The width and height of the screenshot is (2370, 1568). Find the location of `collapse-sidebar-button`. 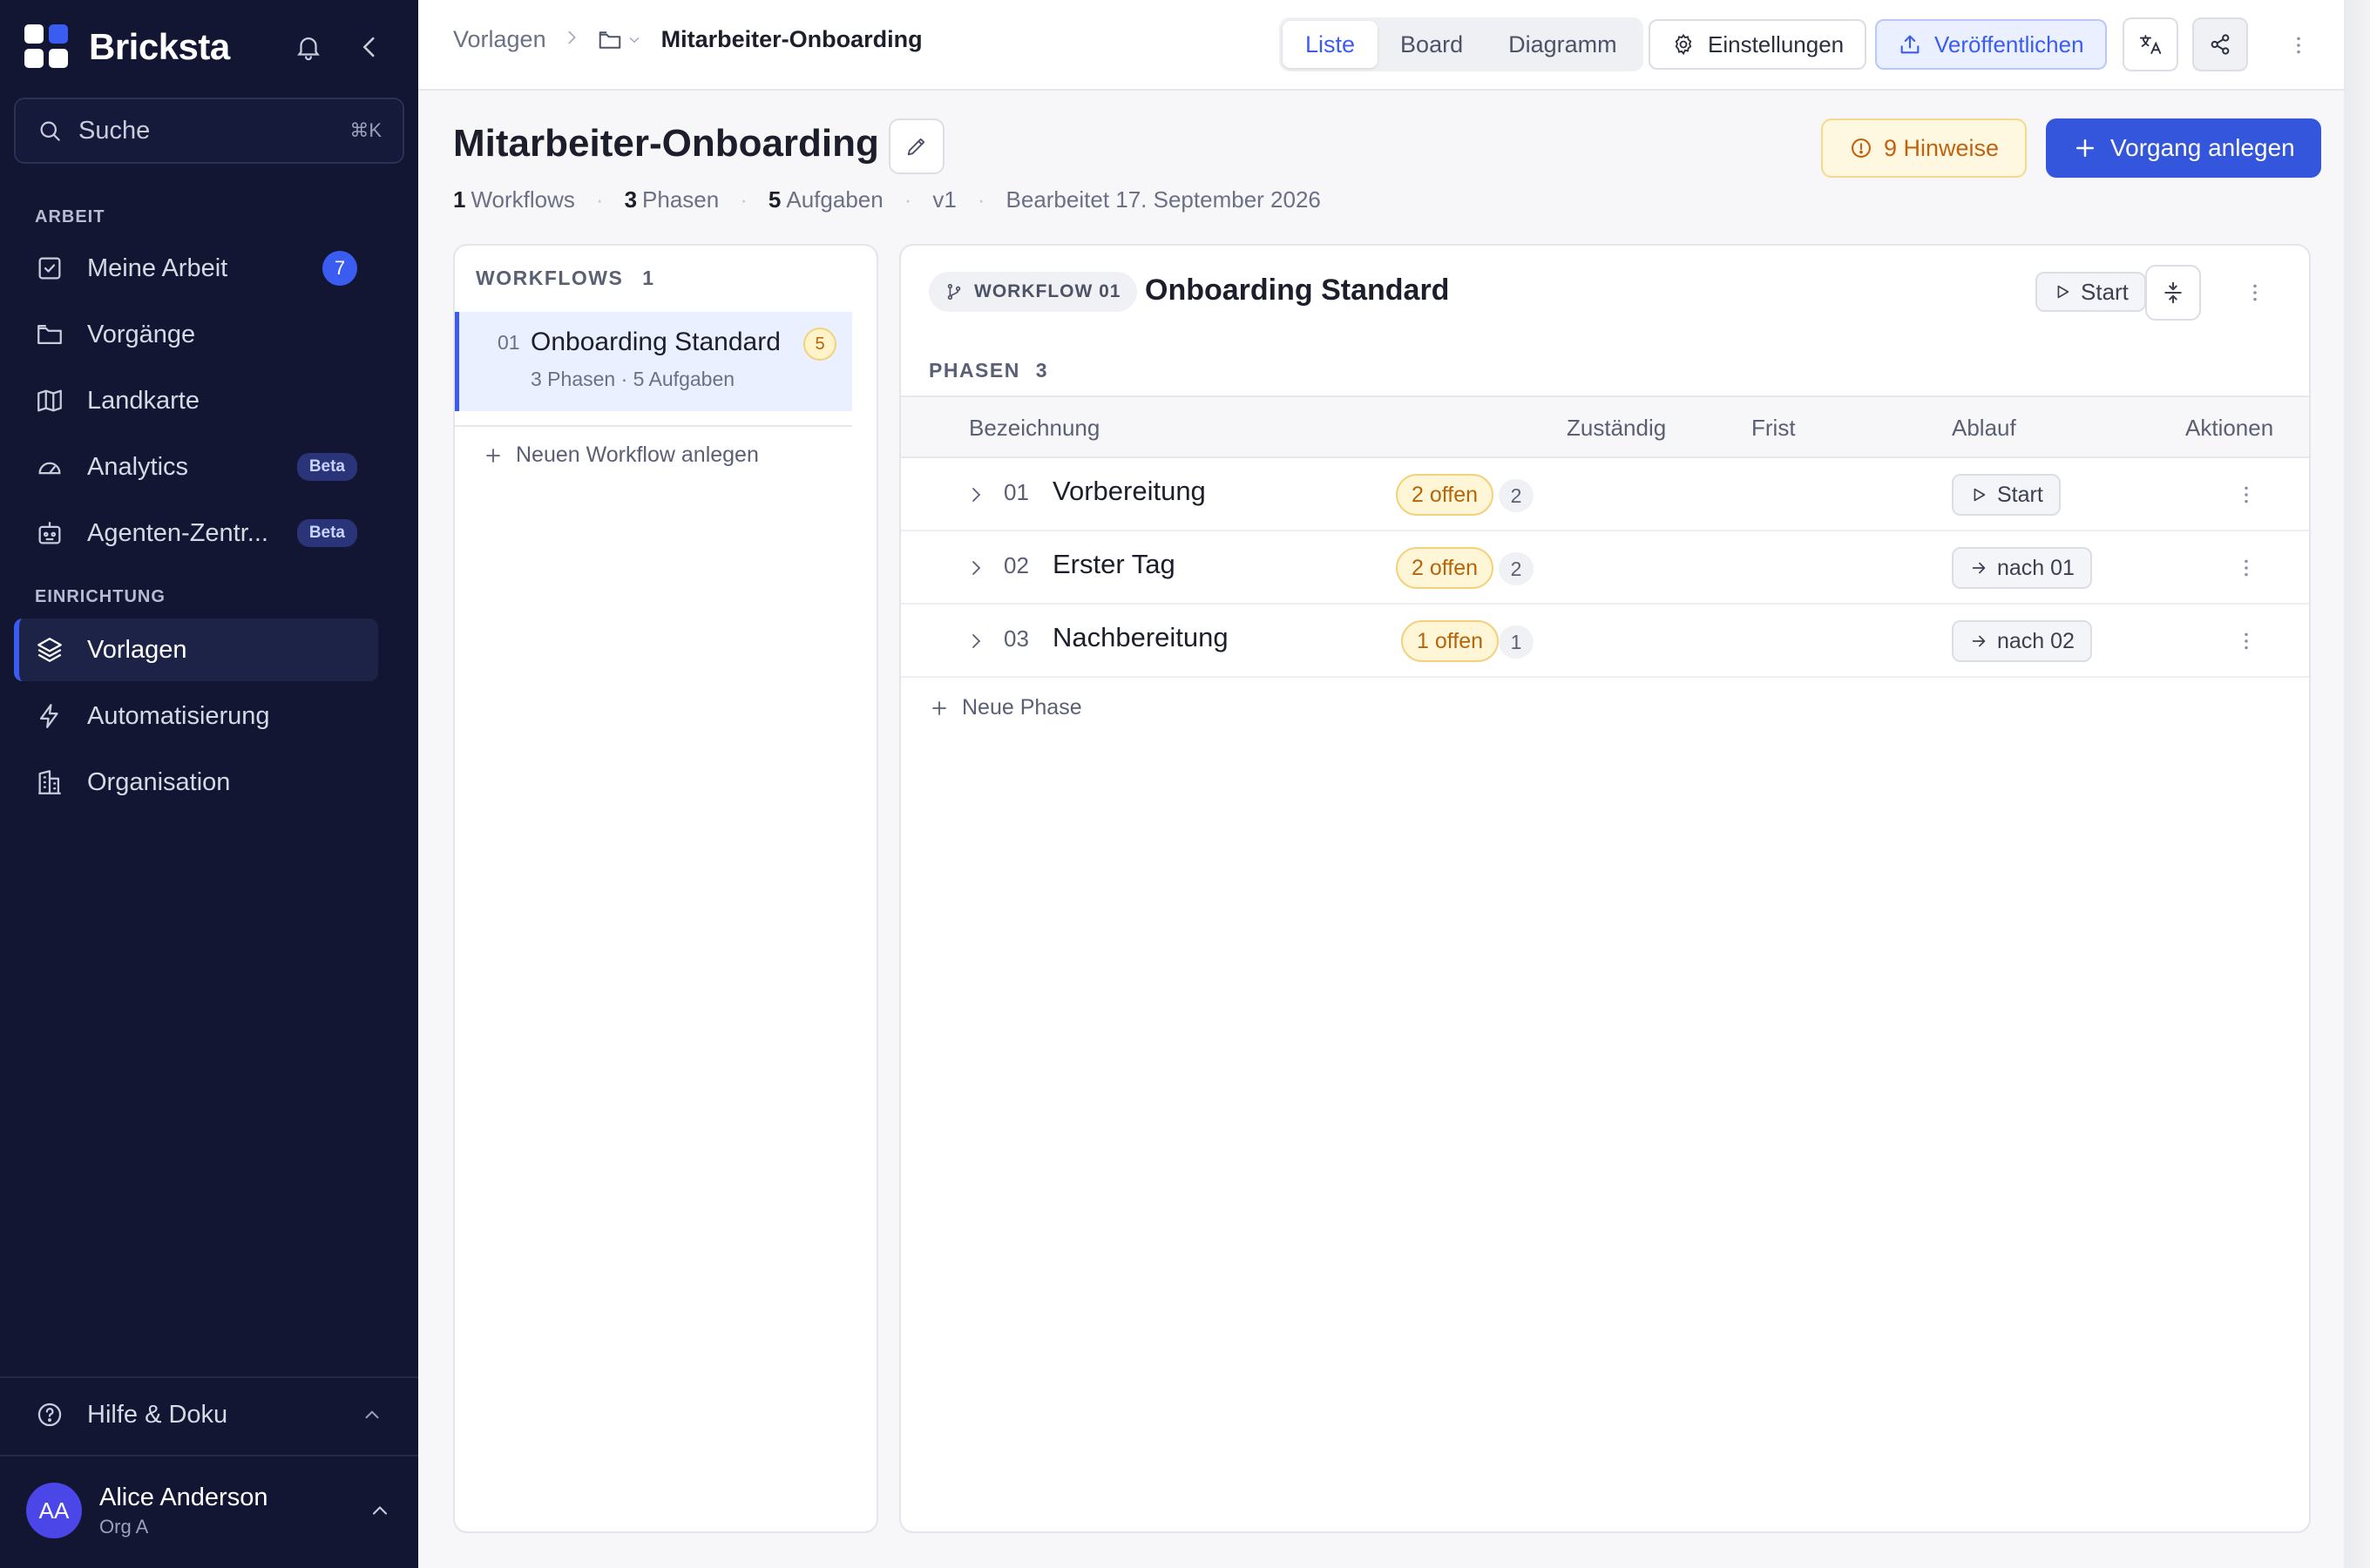

collapse-sidebar-button is located at coordinates (369, 47).